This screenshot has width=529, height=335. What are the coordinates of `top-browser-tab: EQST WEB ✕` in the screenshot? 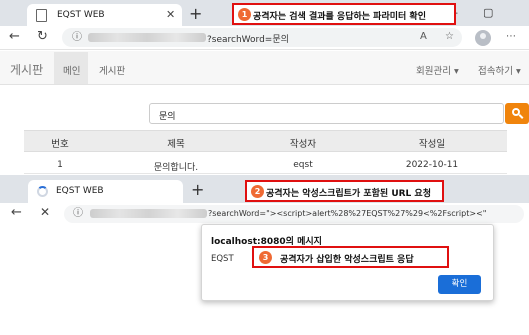 It's located at (104, 15).